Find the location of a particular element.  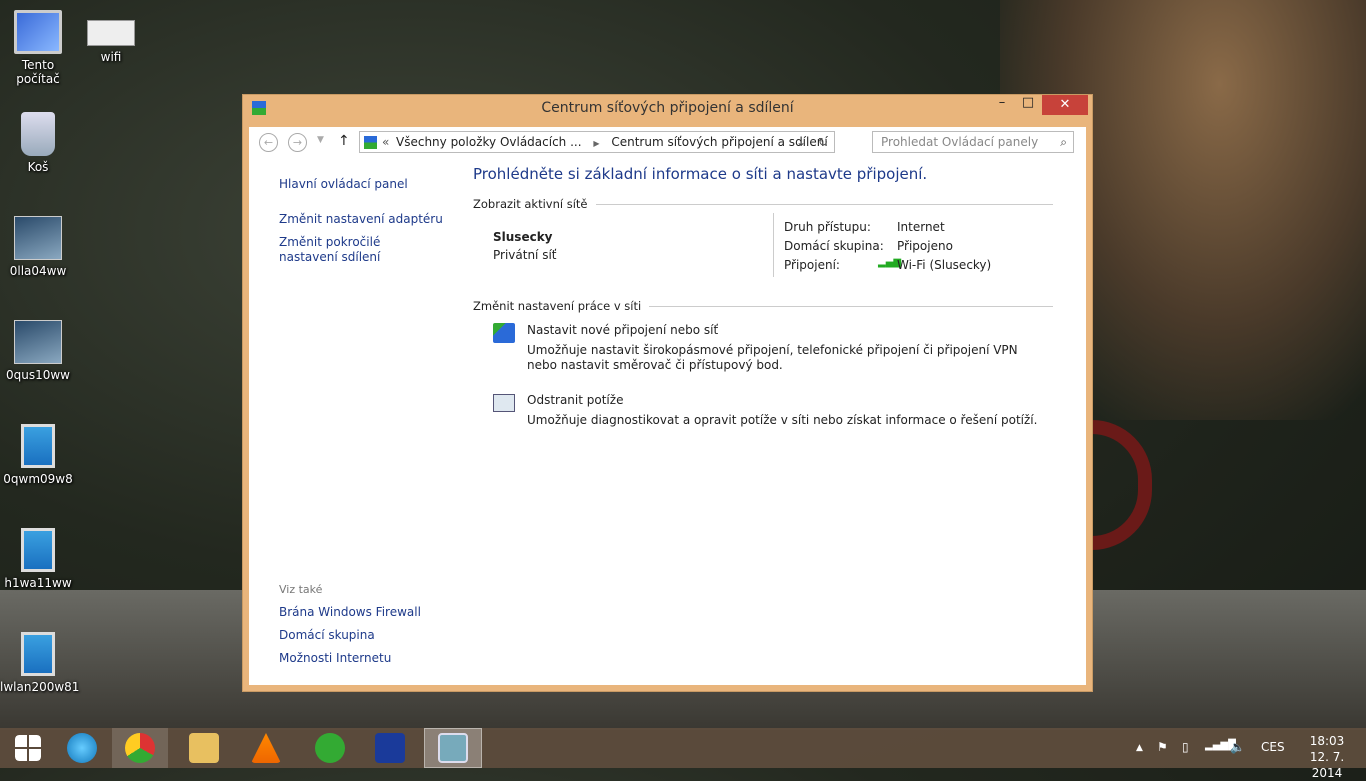

recycle-bin-icon is located at coordinates (38, 134).